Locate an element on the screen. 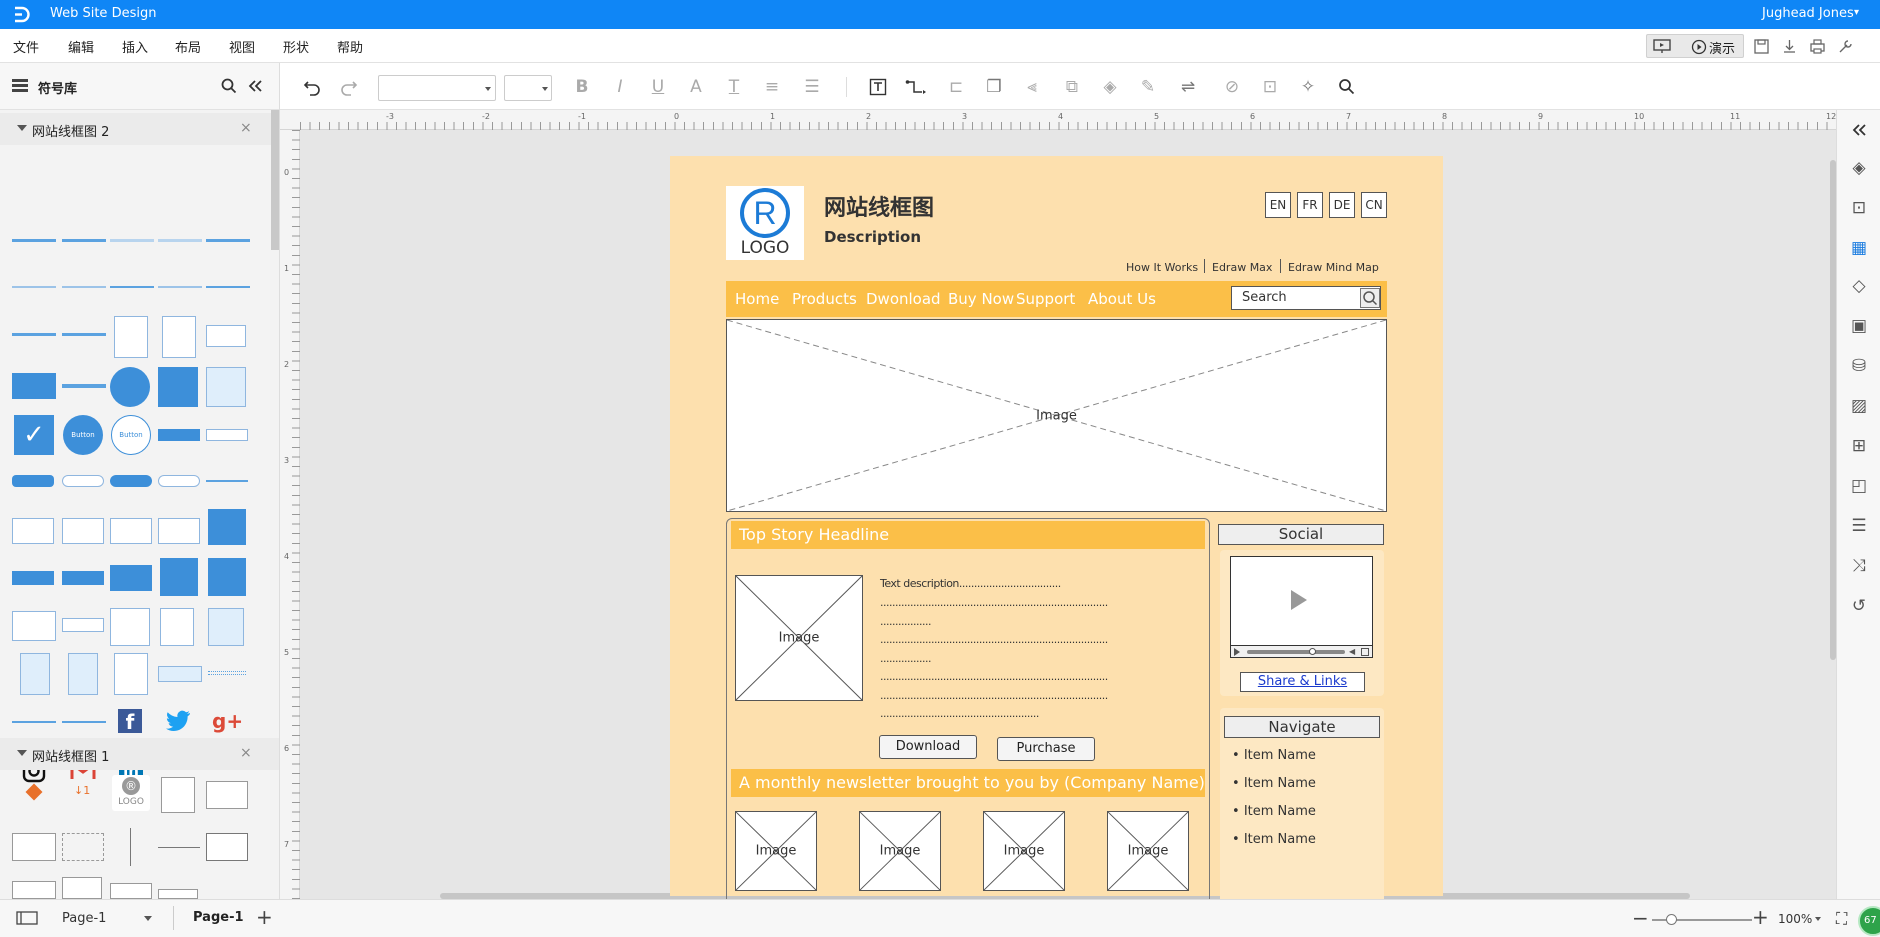 Image resolution: width=1880 pixels, height=937 pixels. share-links-link: Share & Links is located at coordinates (1302, 681).